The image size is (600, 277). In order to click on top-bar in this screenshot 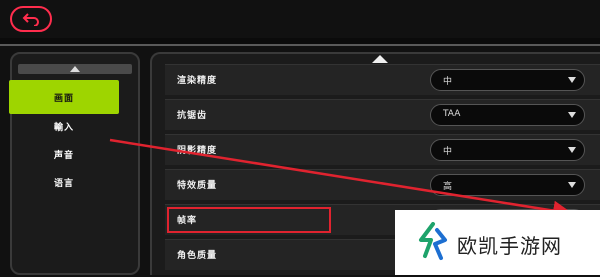, I will do `click(300, 19)`.